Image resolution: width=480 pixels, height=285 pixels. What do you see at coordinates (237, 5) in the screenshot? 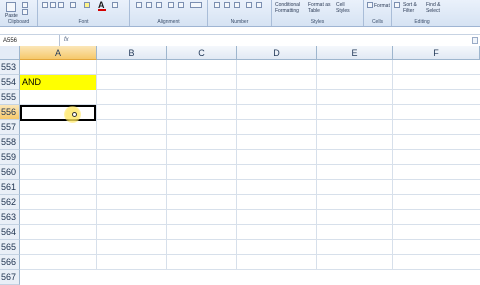
I see `comma-style-icon` at bounding box center [237, 5].